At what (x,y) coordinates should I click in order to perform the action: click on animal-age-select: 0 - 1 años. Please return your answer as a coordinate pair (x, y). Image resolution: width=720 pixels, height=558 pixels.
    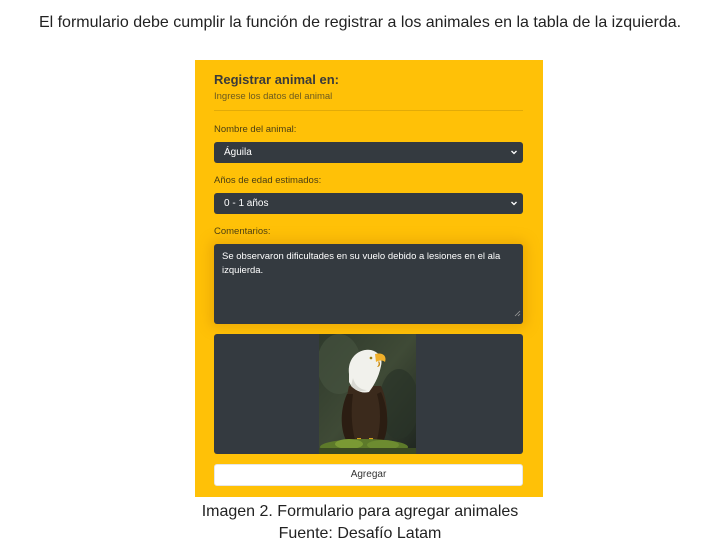
    Looking at the image, I should click on (368, 203).